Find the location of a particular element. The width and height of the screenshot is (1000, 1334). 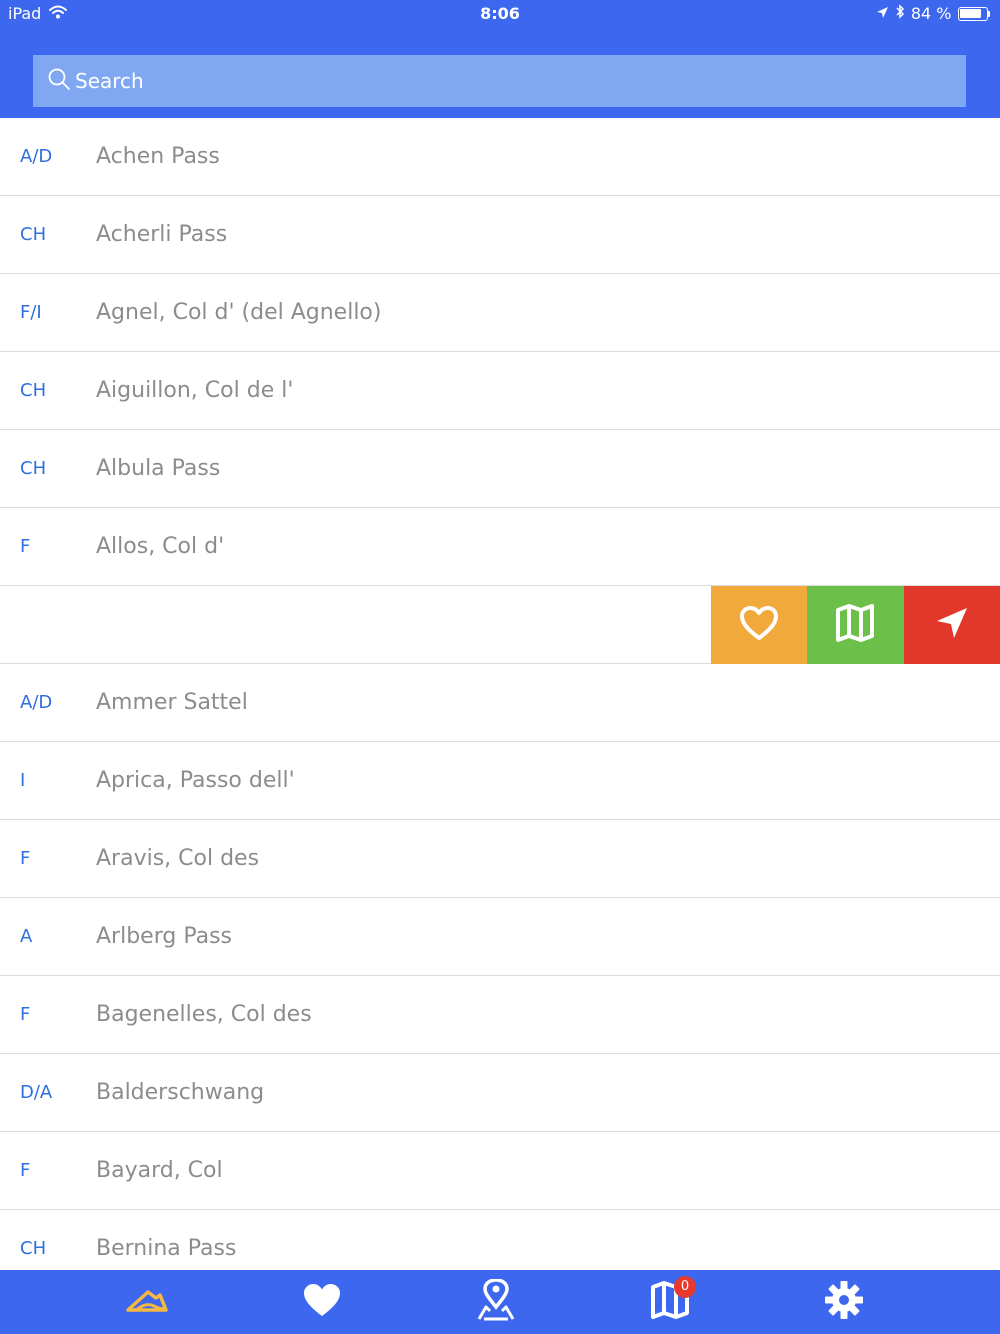

status-right: 84 % is located at coordinates (933, 13).